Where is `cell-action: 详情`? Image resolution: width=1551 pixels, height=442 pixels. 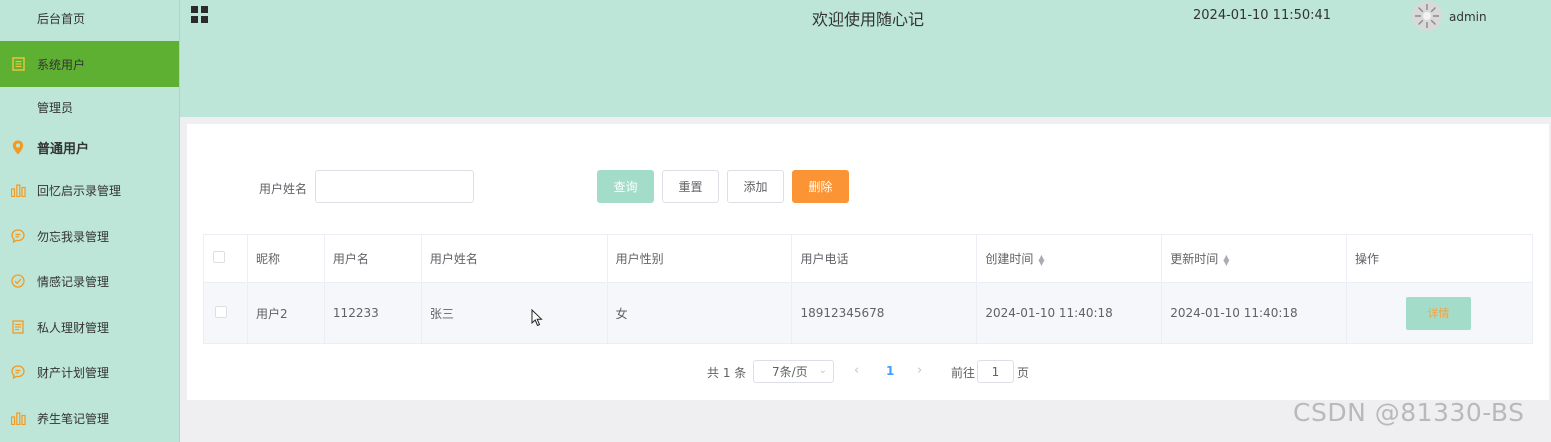
cell-action: 详情 is located at coordinates (1439, 313).